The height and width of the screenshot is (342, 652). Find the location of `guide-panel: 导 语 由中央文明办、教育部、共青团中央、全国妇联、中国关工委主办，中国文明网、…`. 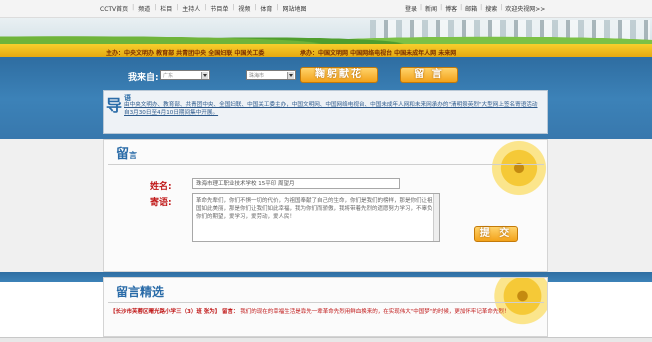

guide-panel: 导 语 由中央文明办、教育部、共青团中央、全国妇联、中国关工委主办，中国文明网、… is located at coordinates (325, 112).